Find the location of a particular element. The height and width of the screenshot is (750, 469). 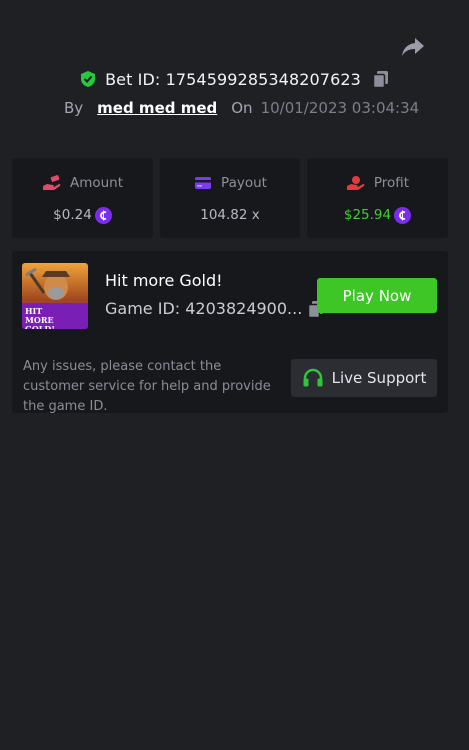

share-button is located at coordinates (413, 47).